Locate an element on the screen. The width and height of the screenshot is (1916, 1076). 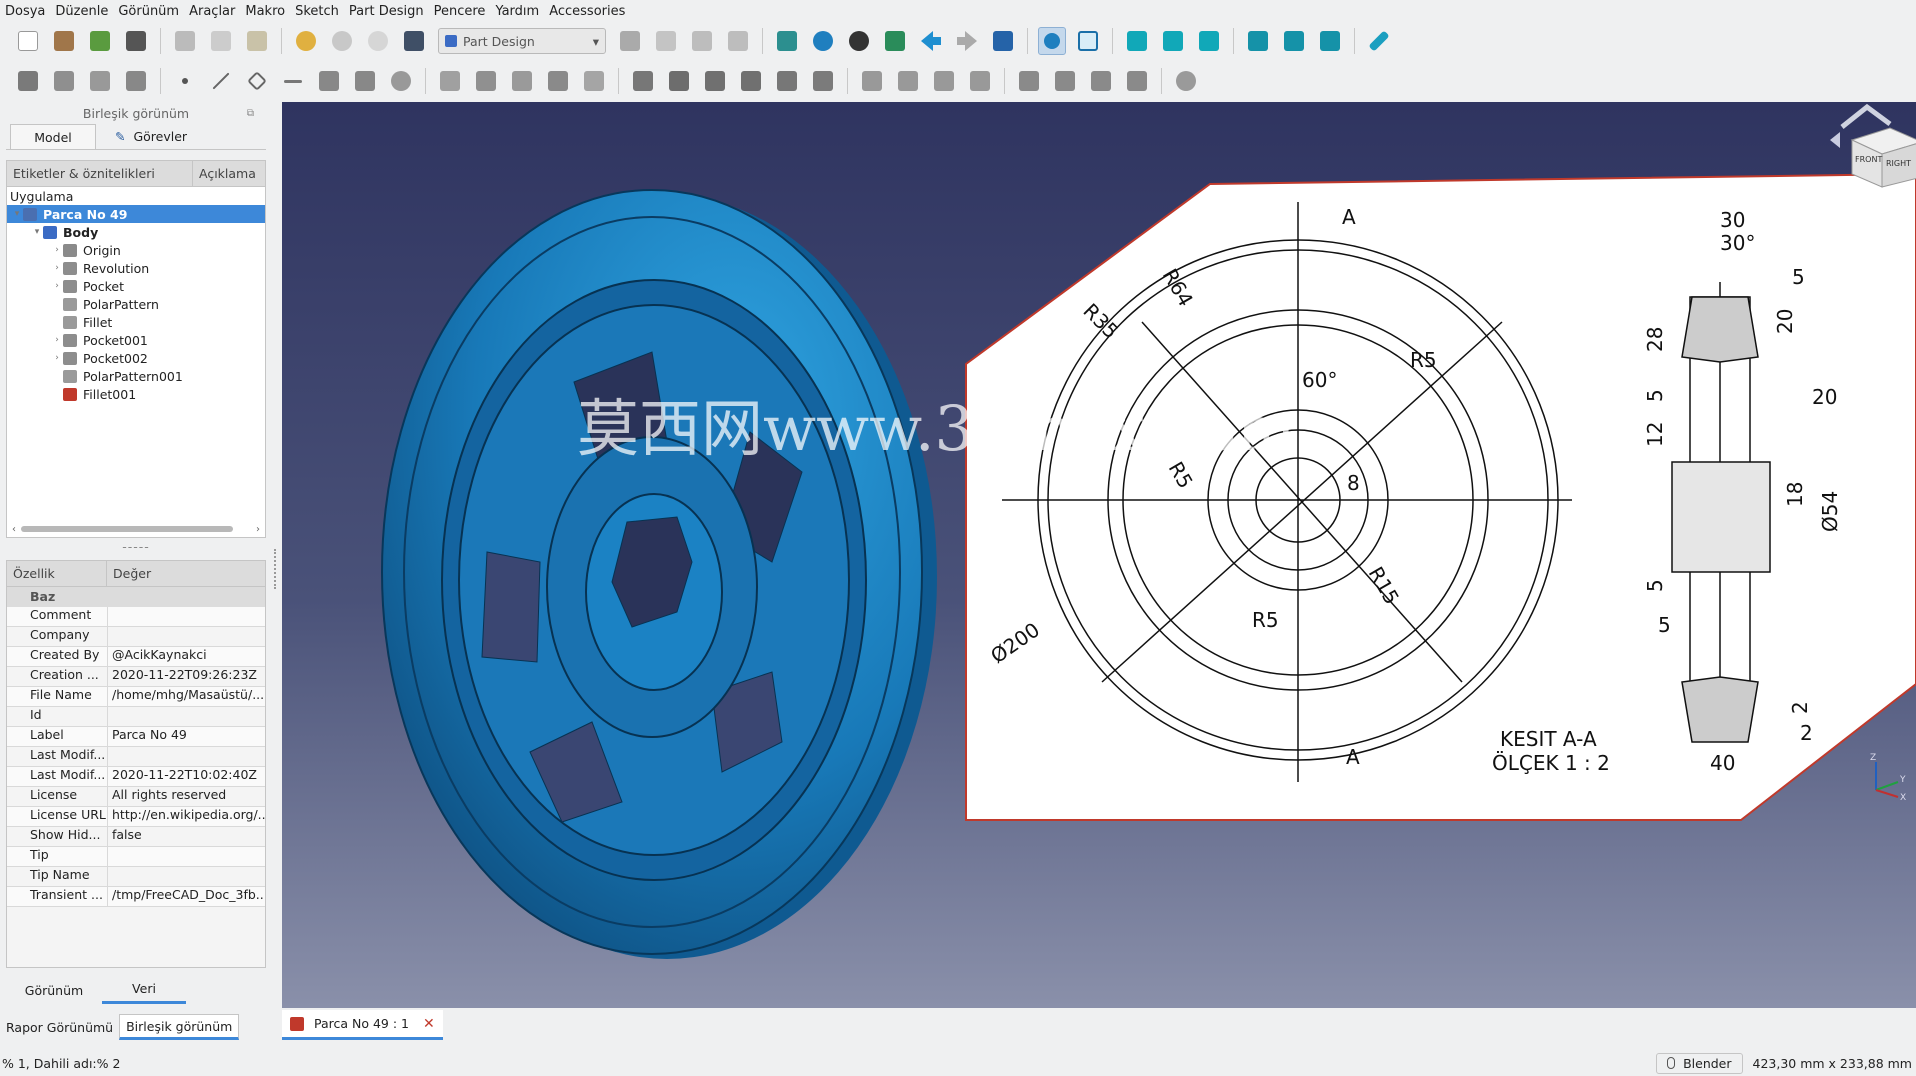
body-icon is located at coordinates (28, 81).